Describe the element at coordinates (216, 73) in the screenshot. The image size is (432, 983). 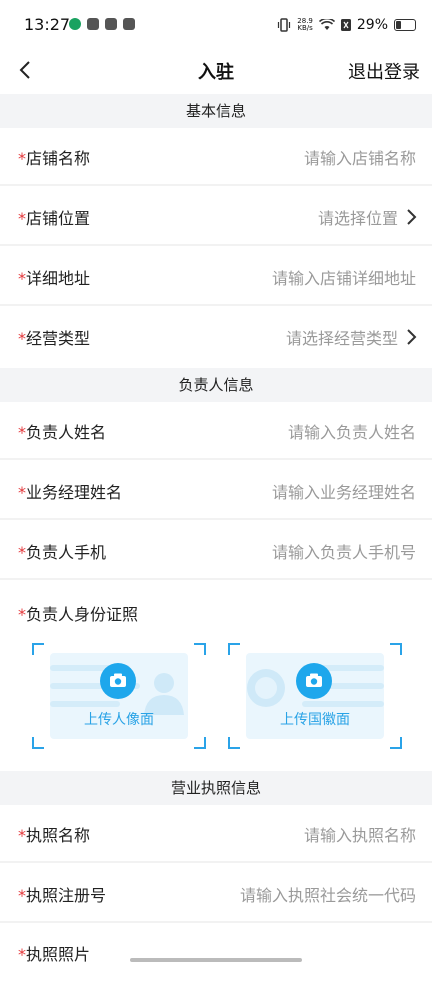
I see `nav-bar: 入驻 退出登录` at that location.